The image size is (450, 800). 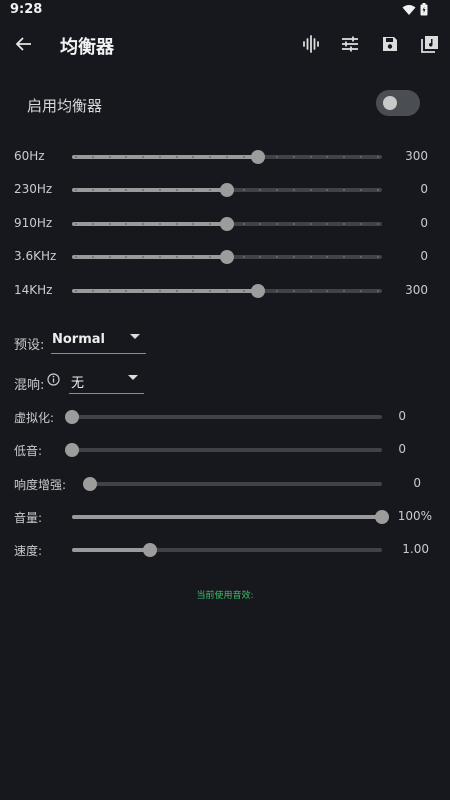 I want to click on speed-value: 1.00, so click(x=415, y=549).